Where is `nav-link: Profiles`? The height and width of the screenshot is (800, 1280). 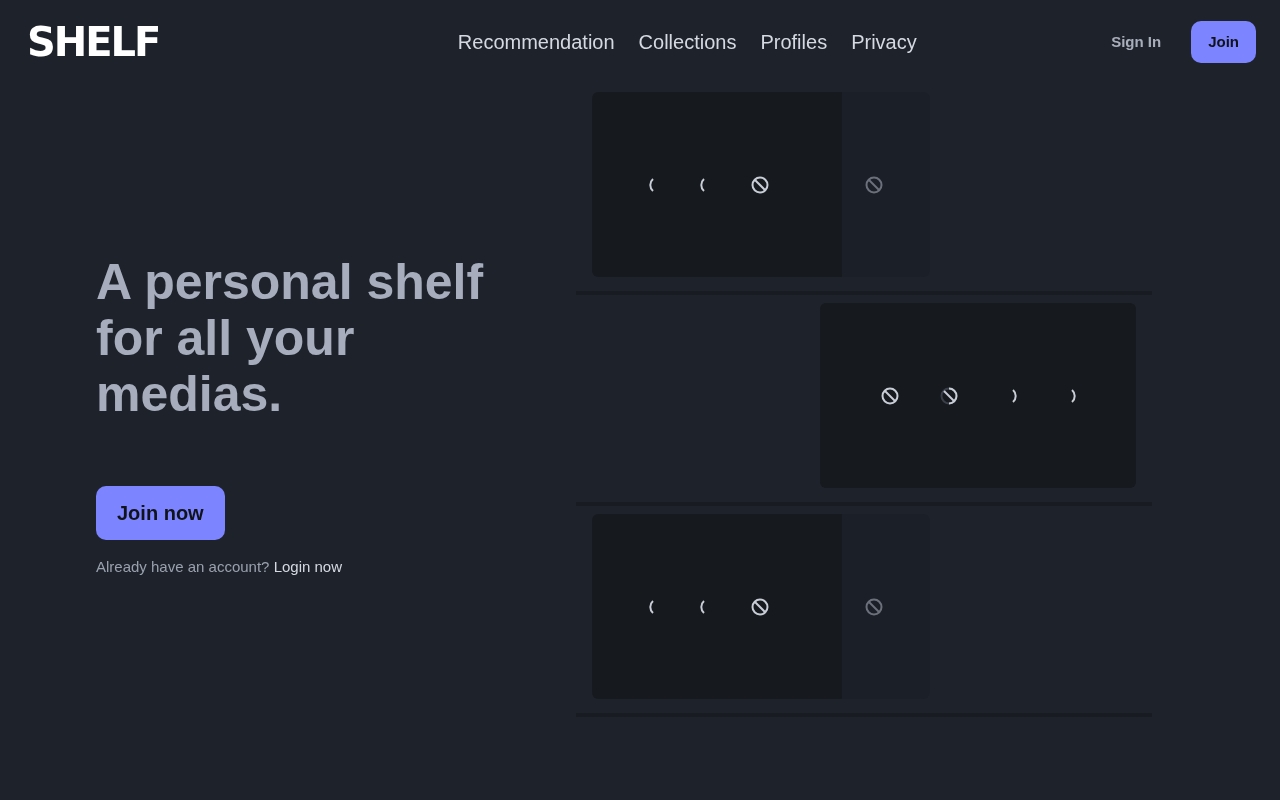 nav-link: Profiles is located at coordinates (794, 42).